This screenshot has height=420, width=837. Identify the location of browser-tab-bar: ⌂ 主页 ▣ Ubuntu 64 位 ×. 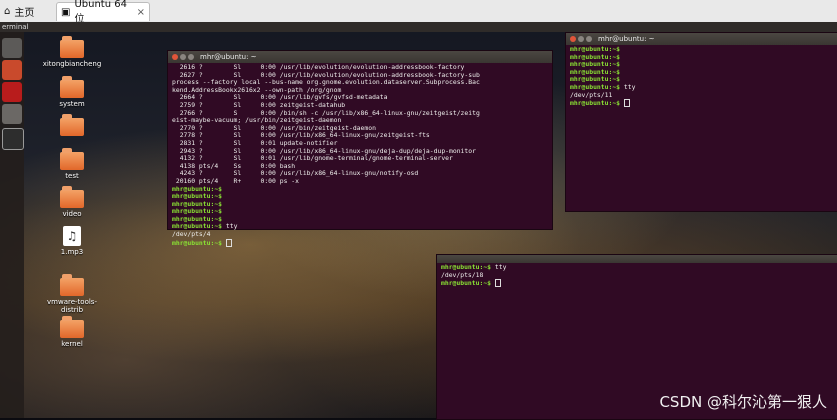
(418, 12).